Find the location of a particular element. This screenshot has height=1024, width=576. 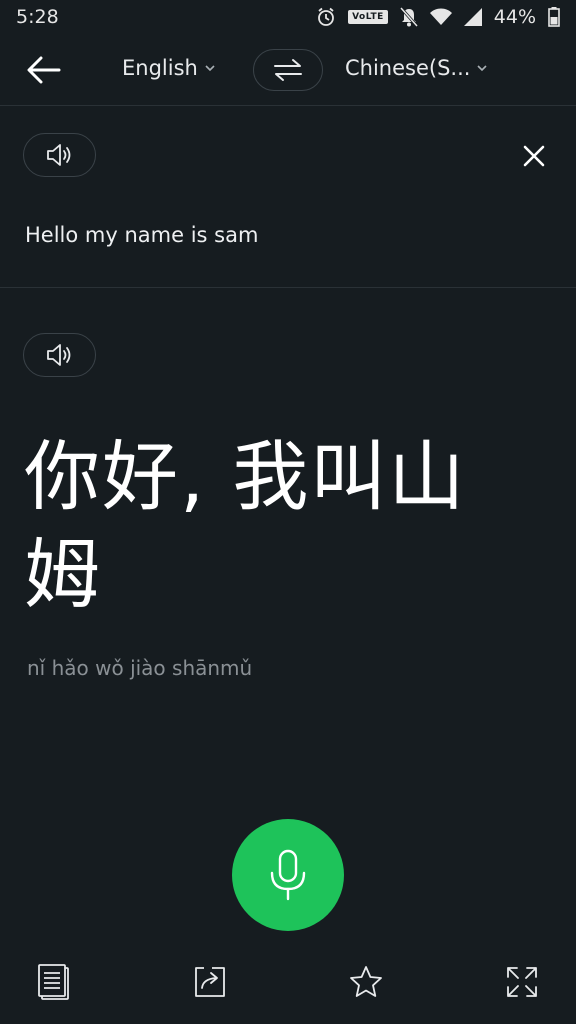

swap-arrows-icon is located at coordinates (288, 70).